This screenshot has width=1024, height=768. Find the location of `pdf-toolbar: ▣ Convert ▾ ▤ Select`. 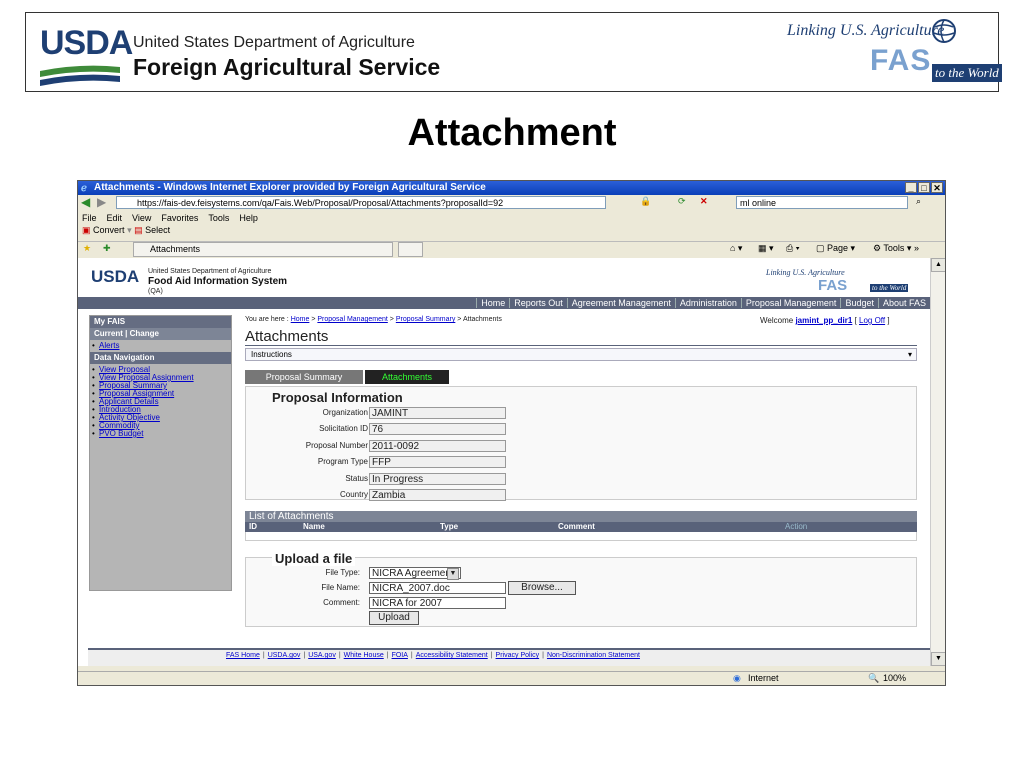

pdf-toolbar: ▣ Convert ▾ ▤ Select is located at coordinates (126, 230).